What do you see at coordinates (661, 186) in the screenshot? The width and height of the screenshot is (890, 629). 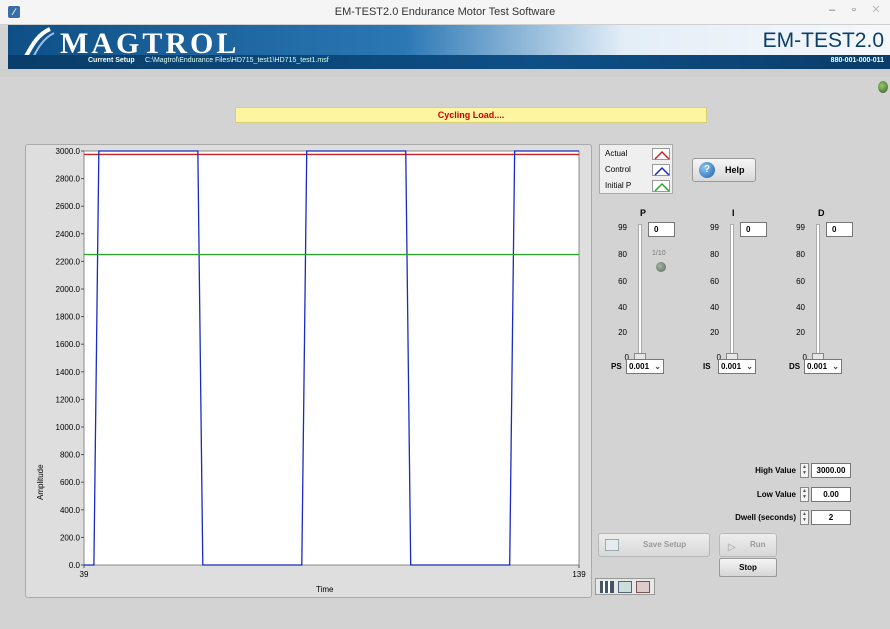 I see `legend-swatch-initial-p` at bounding box center [661, 186].